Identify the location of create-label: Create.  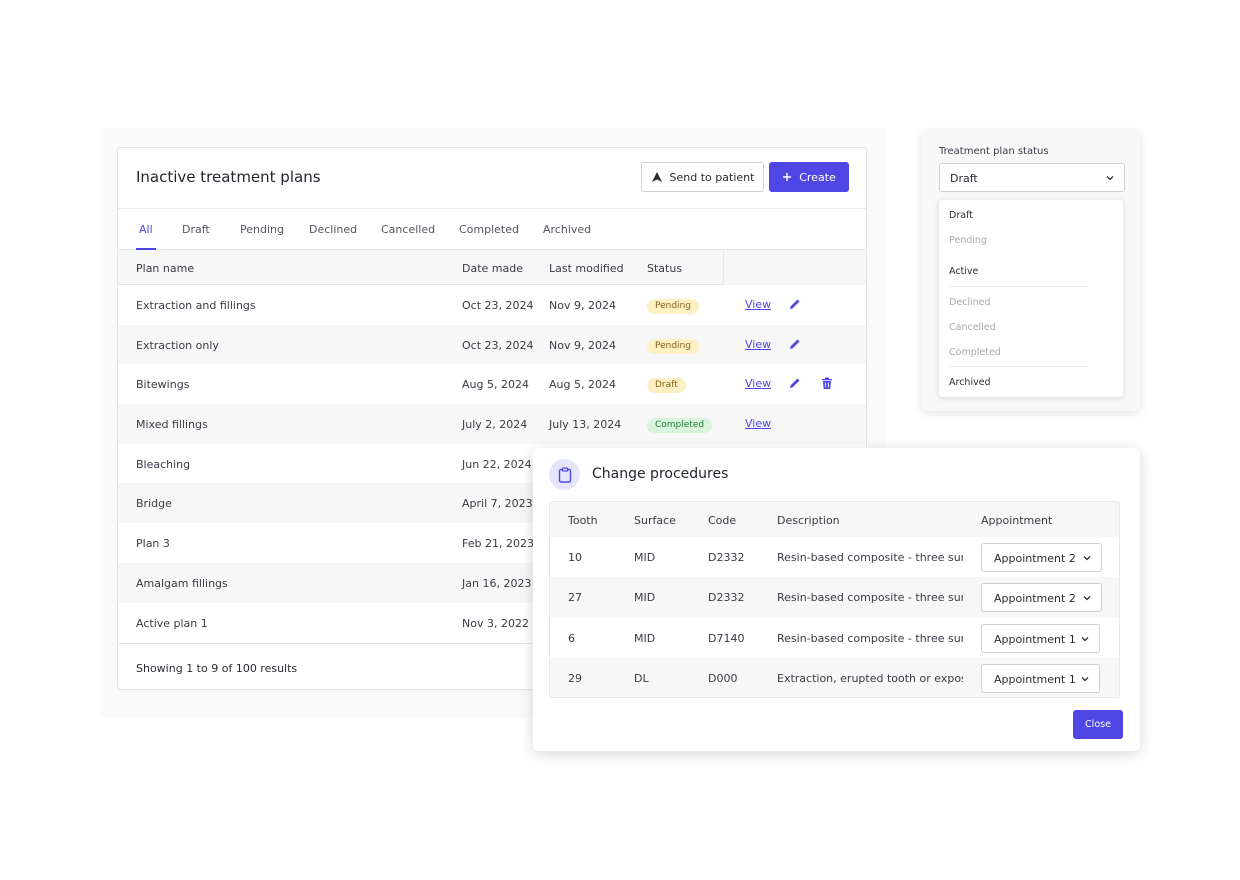
(817, 177).